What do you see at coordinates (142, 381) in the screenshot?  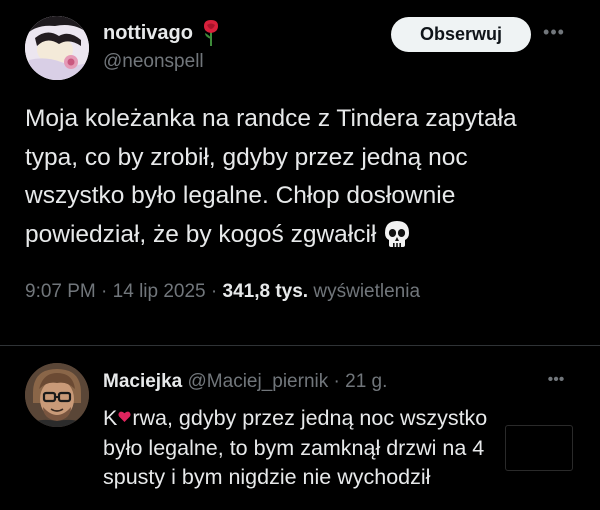 I see `reply-author-name: Maciejka` at bounding box center [142, 381].